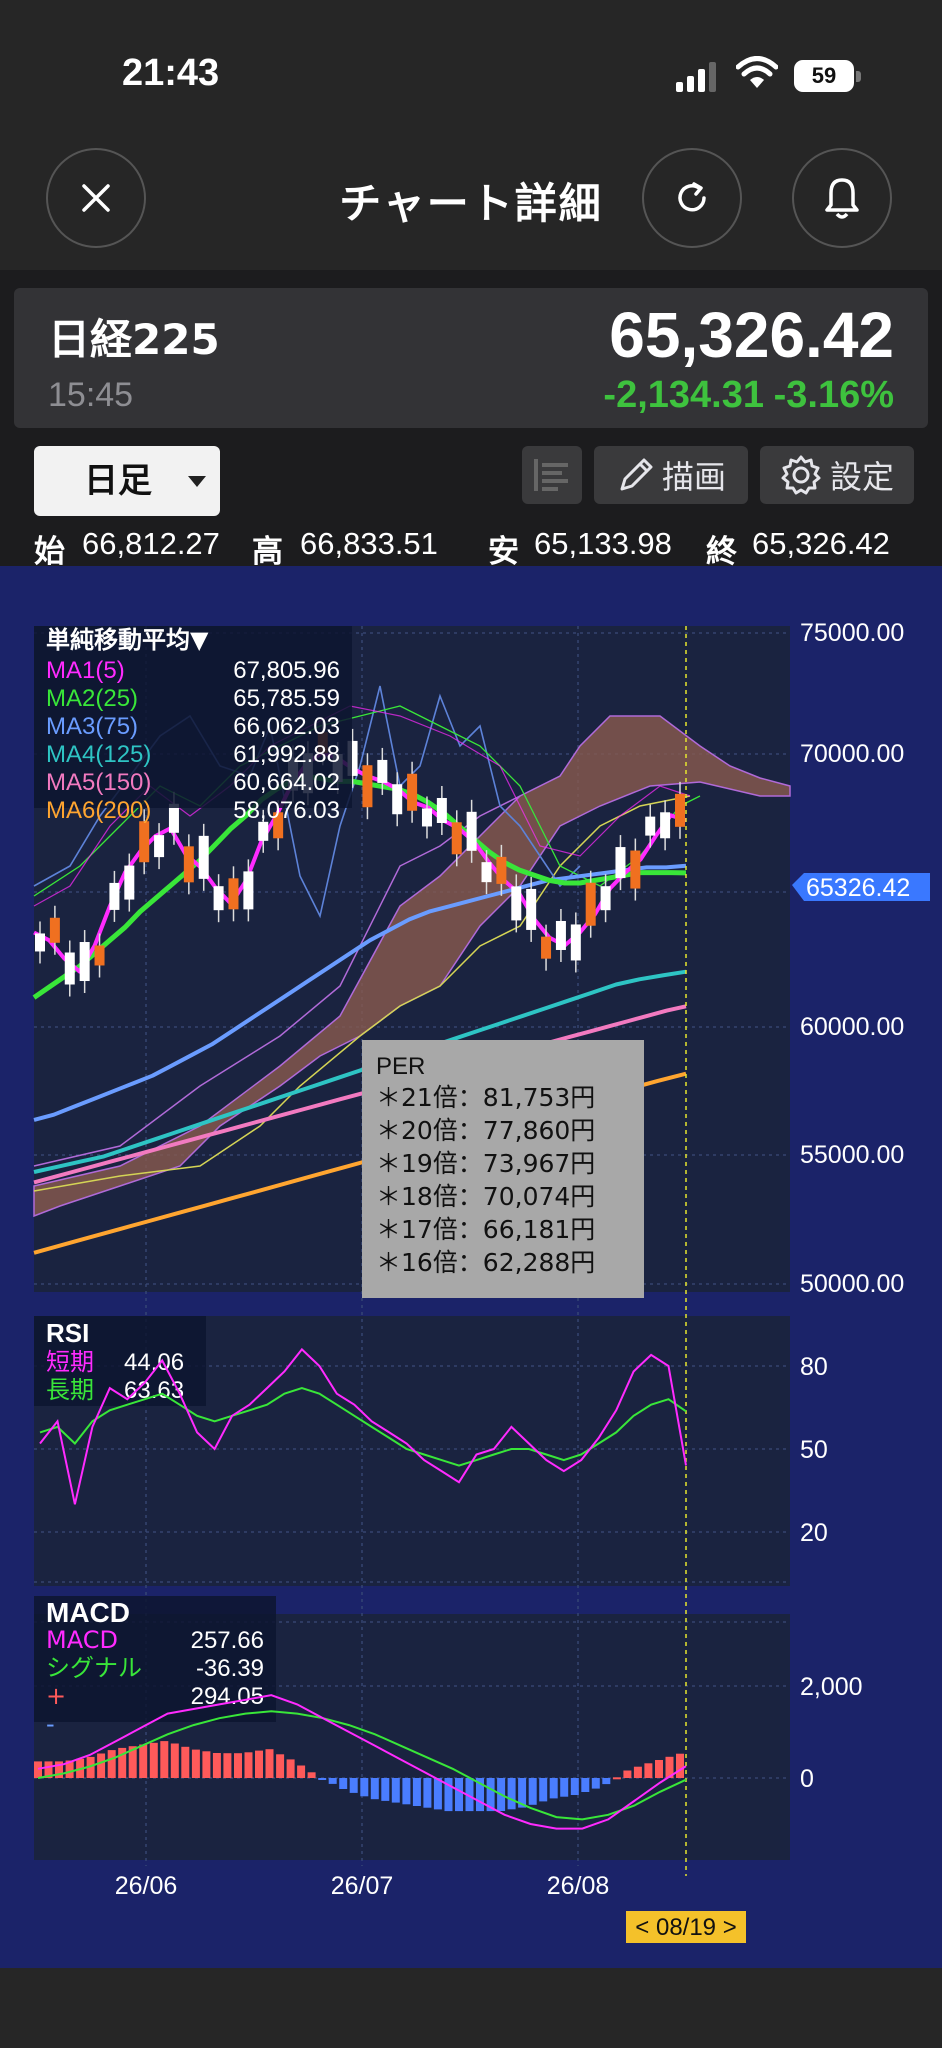 This screenshot has height=2048, width=942. Describe the element at coordinates (286, 726) in the screenshot. I see `ma-legend-value: 66,062.03` at that location.